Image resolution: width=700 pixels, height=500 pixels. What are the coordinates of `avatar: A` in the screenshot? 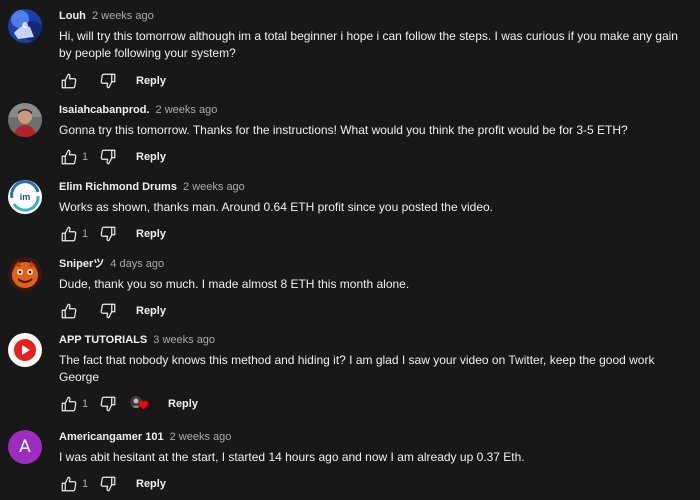 It's located at (25, 447).